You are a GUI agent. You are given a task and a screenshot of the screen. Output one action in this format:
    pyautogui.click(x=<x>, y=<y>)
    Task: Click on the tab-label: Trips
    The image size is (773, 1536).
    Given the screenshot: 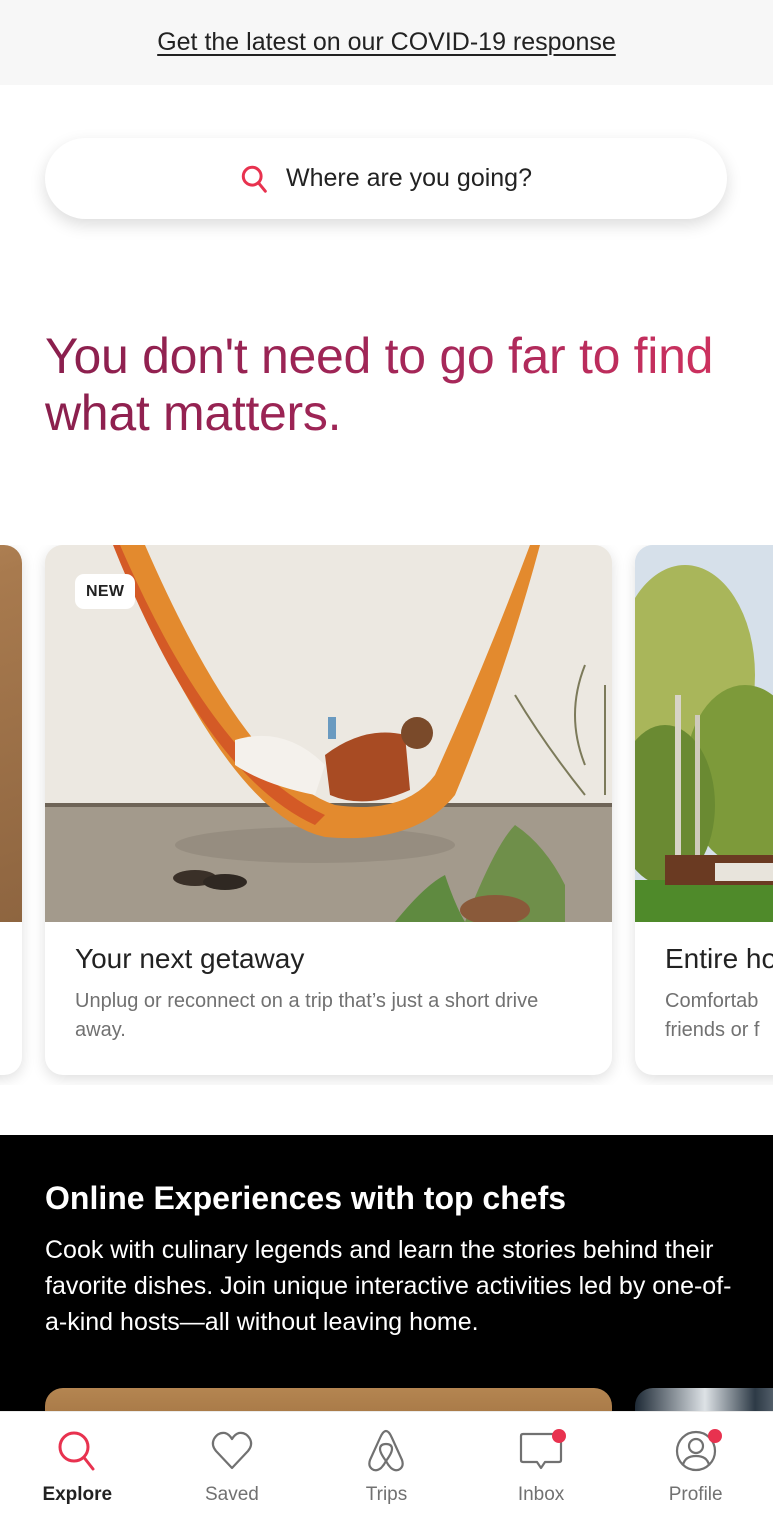 What is the action you would take?
    pyautogui.click(x=386, y=1494)
    